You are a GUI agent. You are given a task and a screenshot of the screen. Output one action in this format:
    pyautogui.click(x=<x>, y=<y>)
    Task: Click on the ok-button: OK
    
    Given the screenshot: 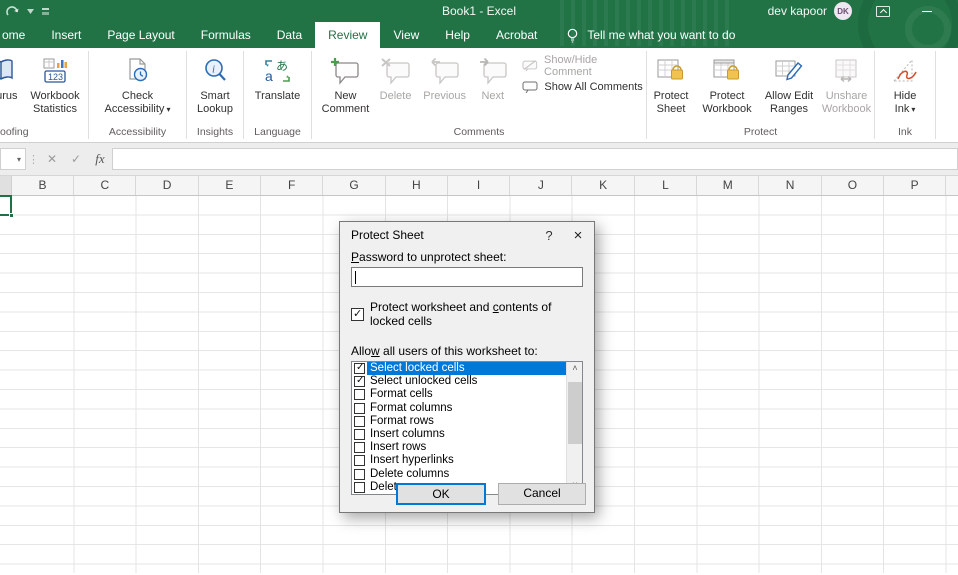 What is the action you would take?
    pyautogui.click(x=441, y=494)
    